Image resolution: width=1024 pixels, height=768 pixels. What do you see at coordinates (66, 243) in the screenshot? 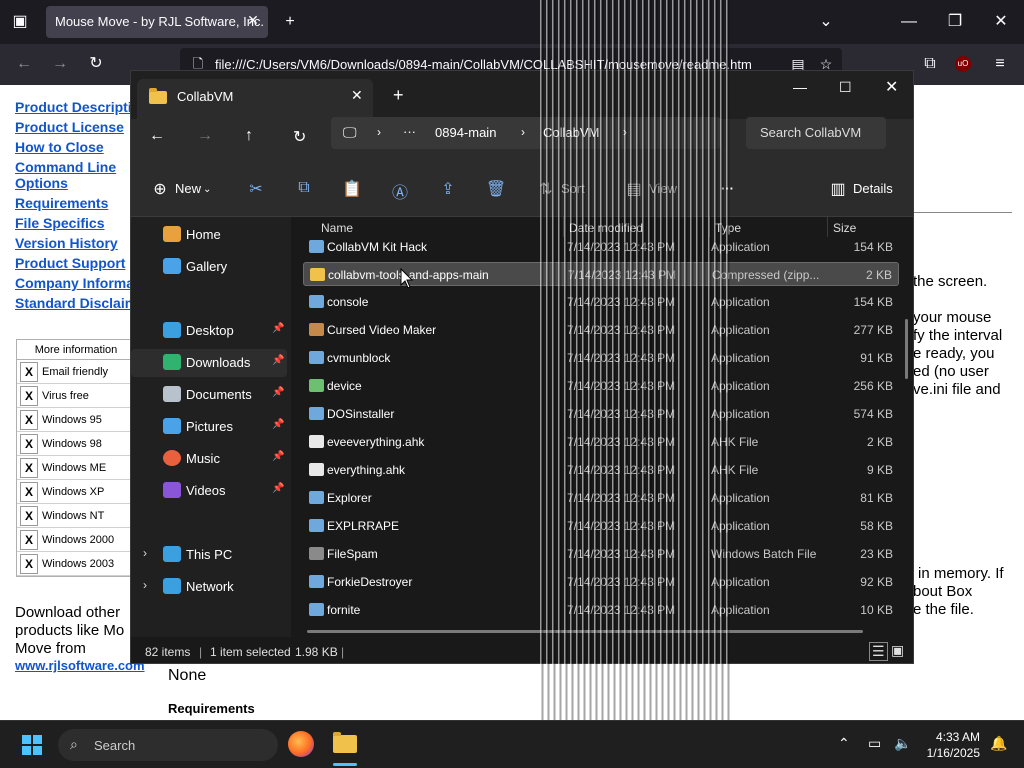
I see `nav-link-version-history: Version History` at bounding box center [66, 243].